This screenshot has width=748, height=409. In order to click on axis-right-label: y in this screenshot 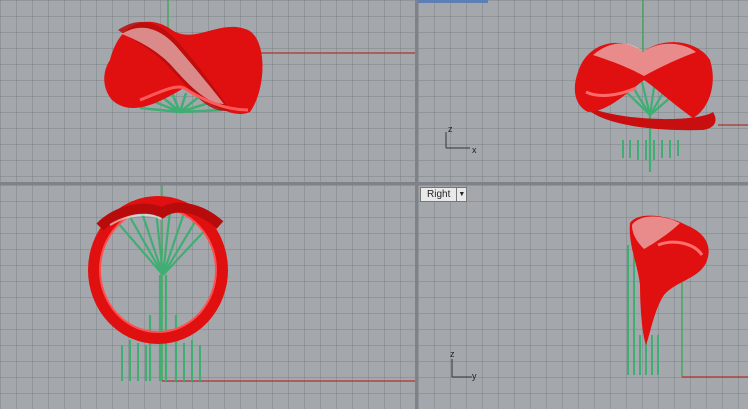, I will do `click(474, 376)`.